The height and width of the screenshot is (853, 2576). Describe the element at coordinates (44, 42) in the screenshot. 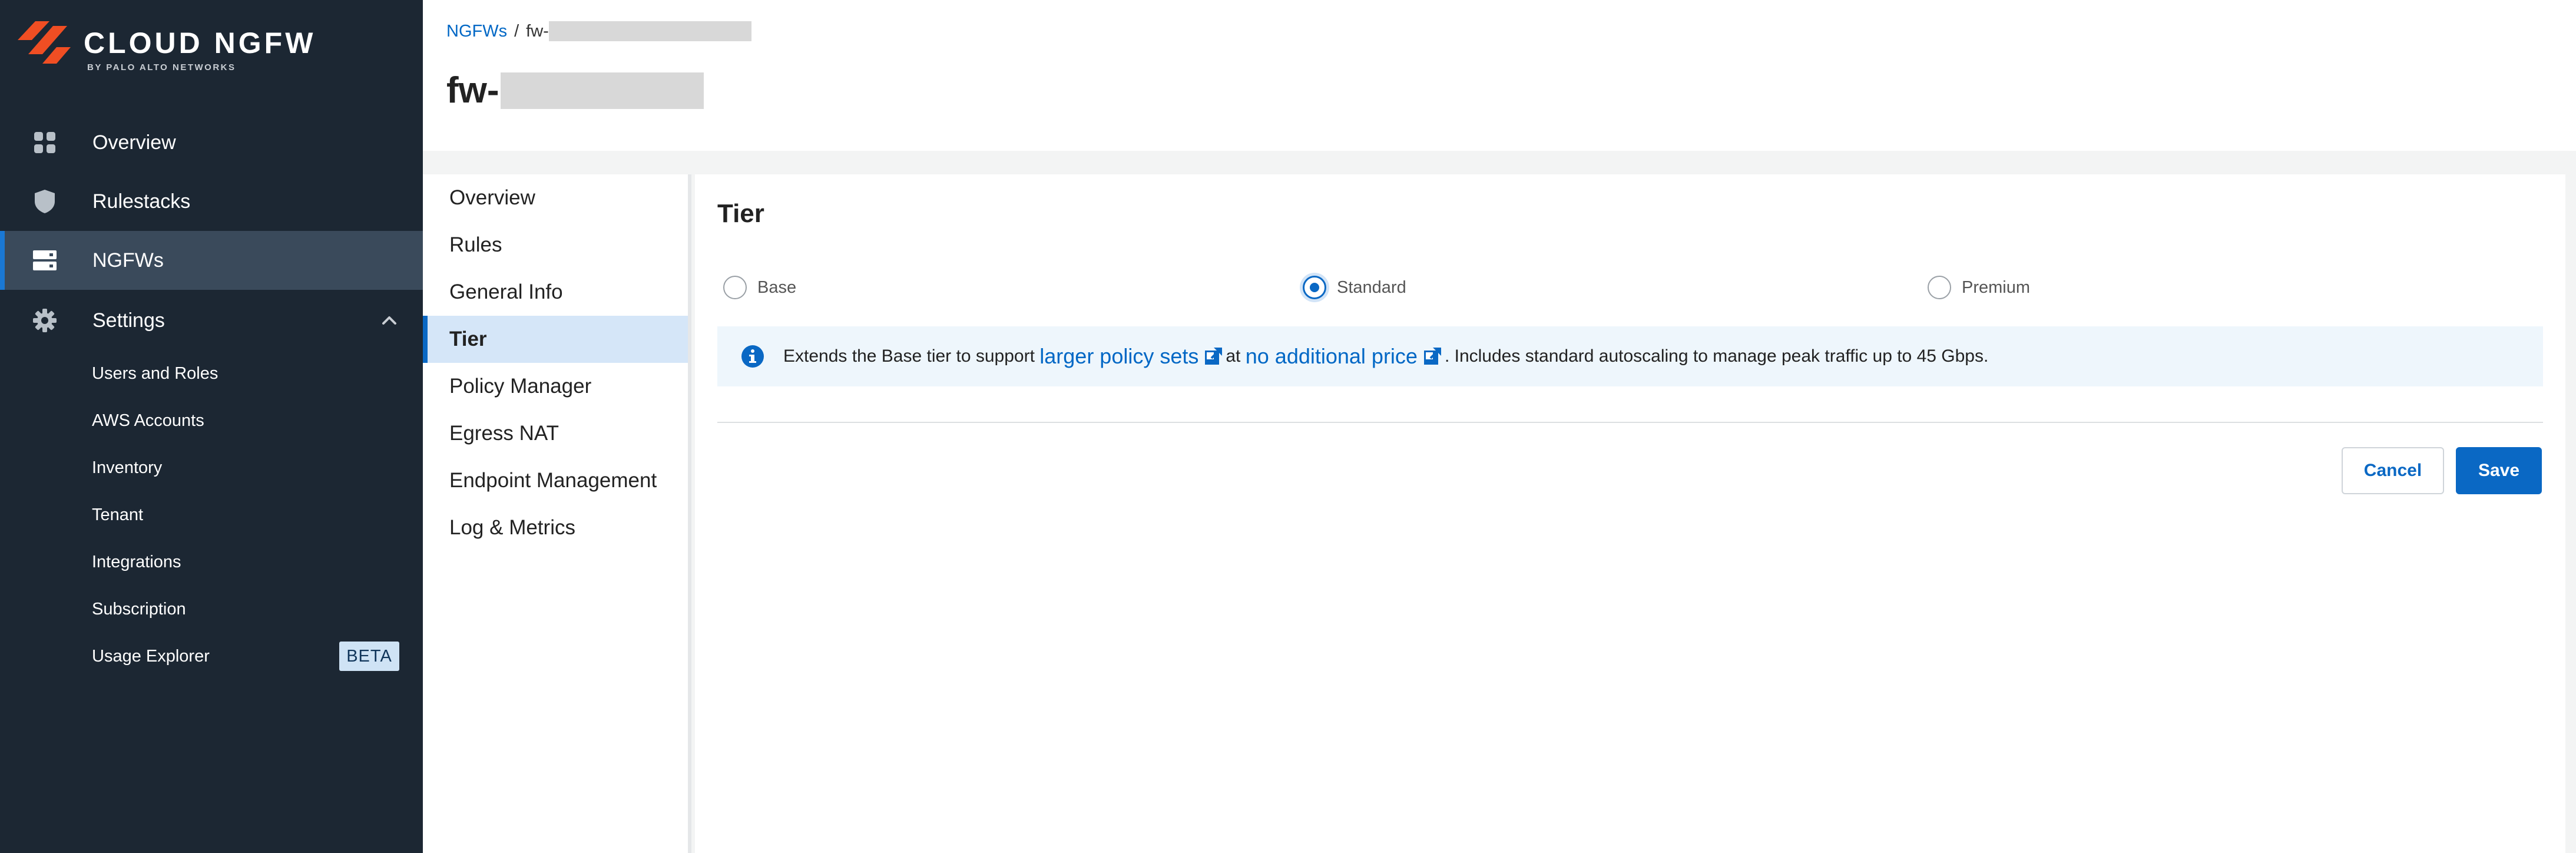

I see `palo-alto-logo-icon` at that location.